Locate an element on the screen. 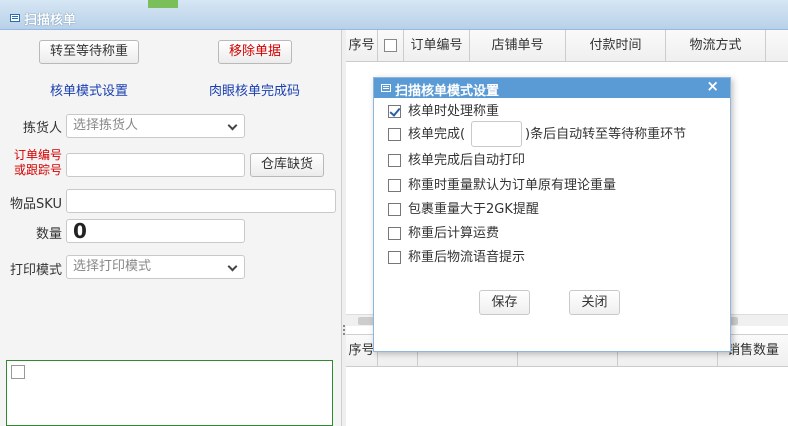 The height and width of the screenshot is (426, 788). print-mode-select: 选择打印模式 is located at coordinates (155, 267).